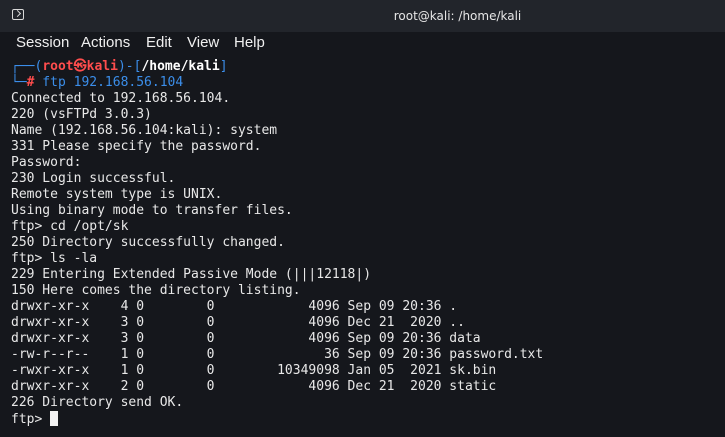  Describe the element at coordinates (80, 66) in the screenshot. I see `prompt-at-symbol: ㉿` at that location.